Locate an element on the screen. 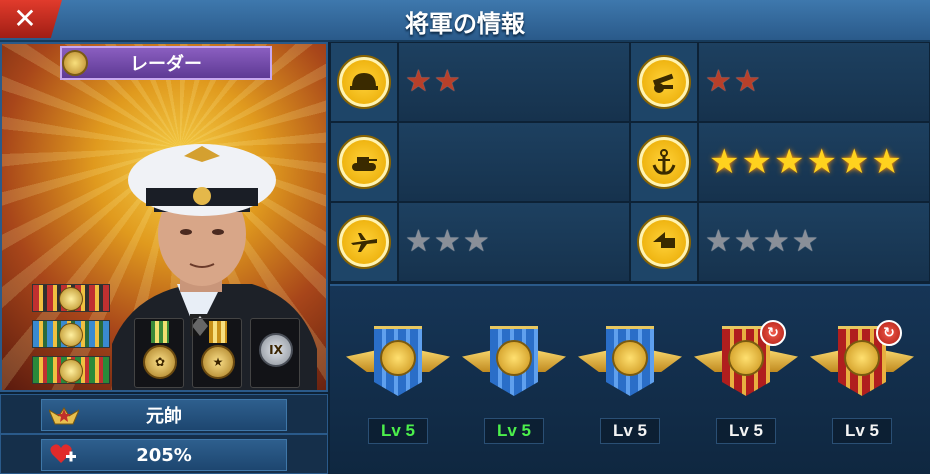 The width and height of the screenshot is (930, 474). skill-slot-4: ↻ Lv 5 is located at coordinates (746, 383).